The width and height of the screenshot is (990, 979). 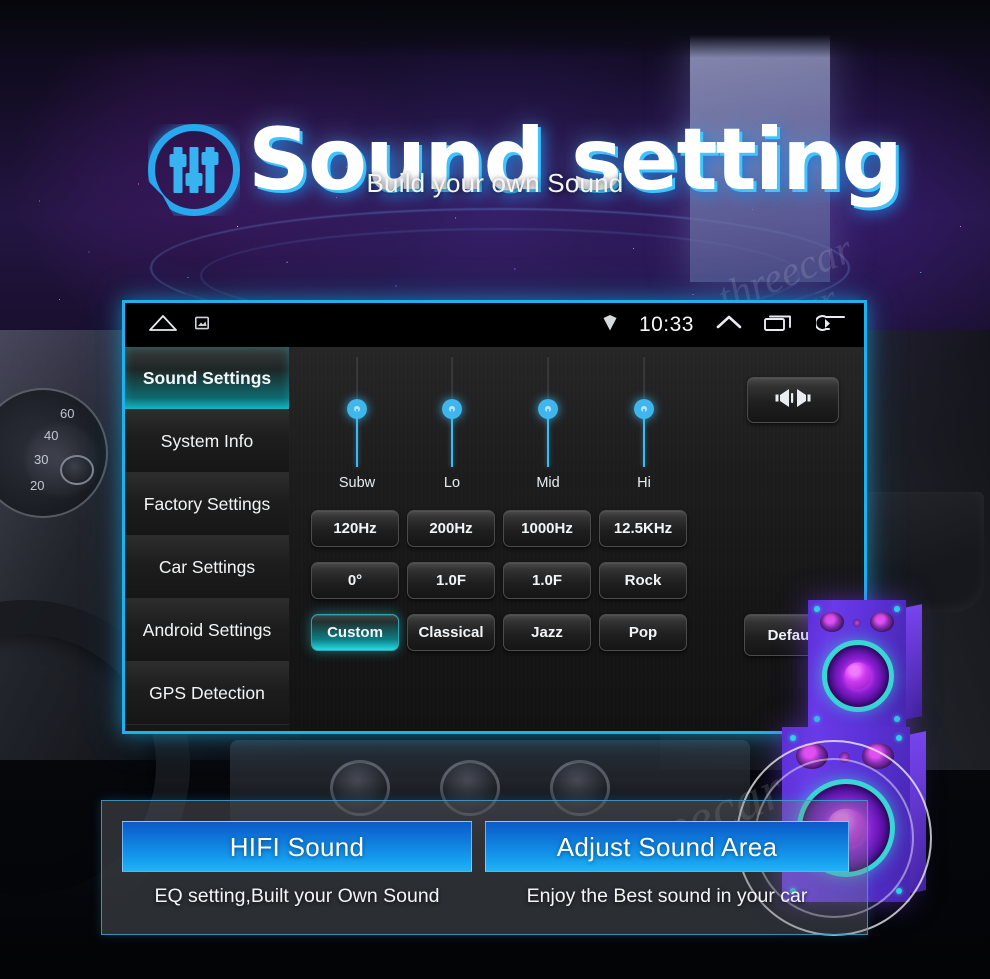 I want to click on button-label: Pop, so click(x=643, y=632).